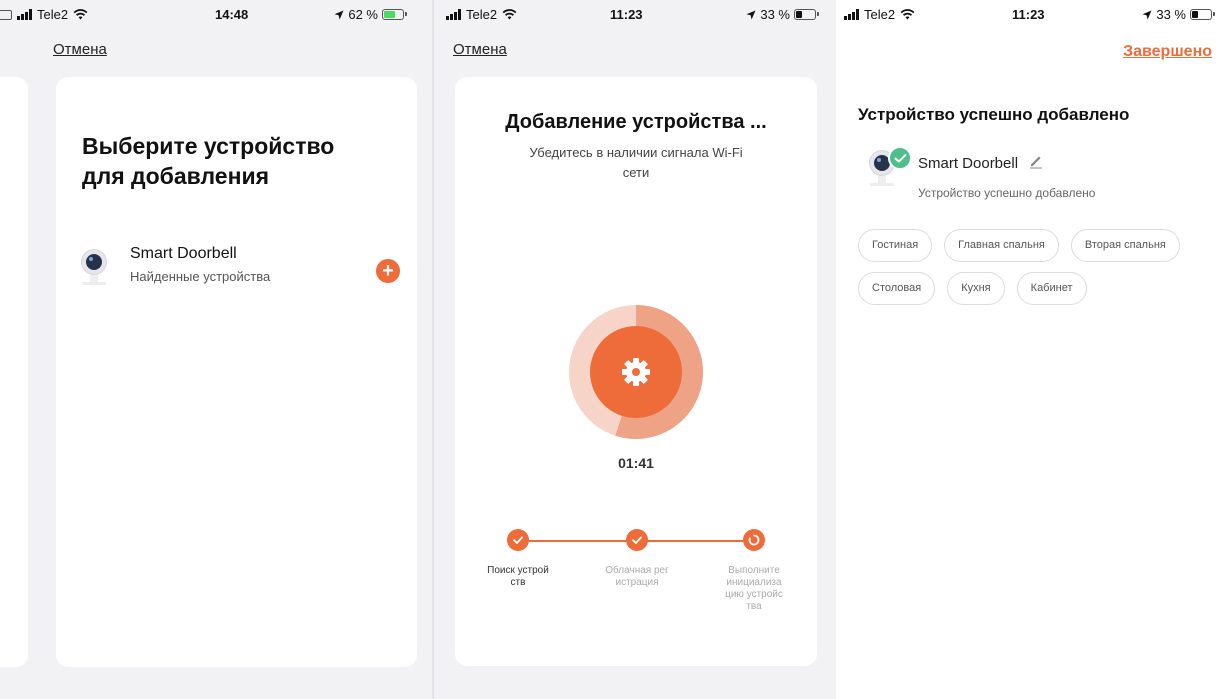 The height and width of the screenshot is (699, 1226). I want to click on status-right: 62 %, so click(370, 14).